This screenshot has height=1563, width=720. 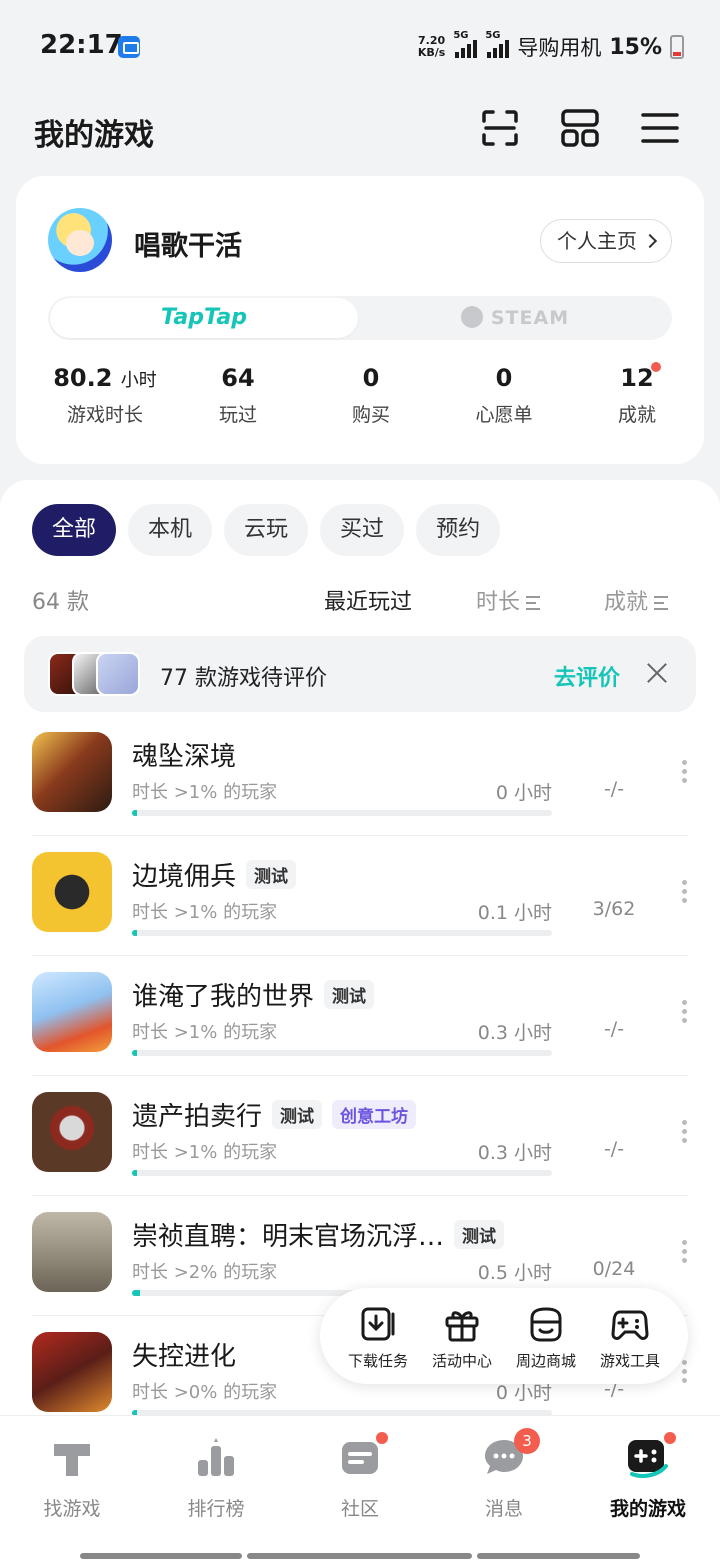 What do you see at coordinates (184, 1357) in the screenshot?
I see `game-name: 失控进化` at bounding box center [184, 1357].